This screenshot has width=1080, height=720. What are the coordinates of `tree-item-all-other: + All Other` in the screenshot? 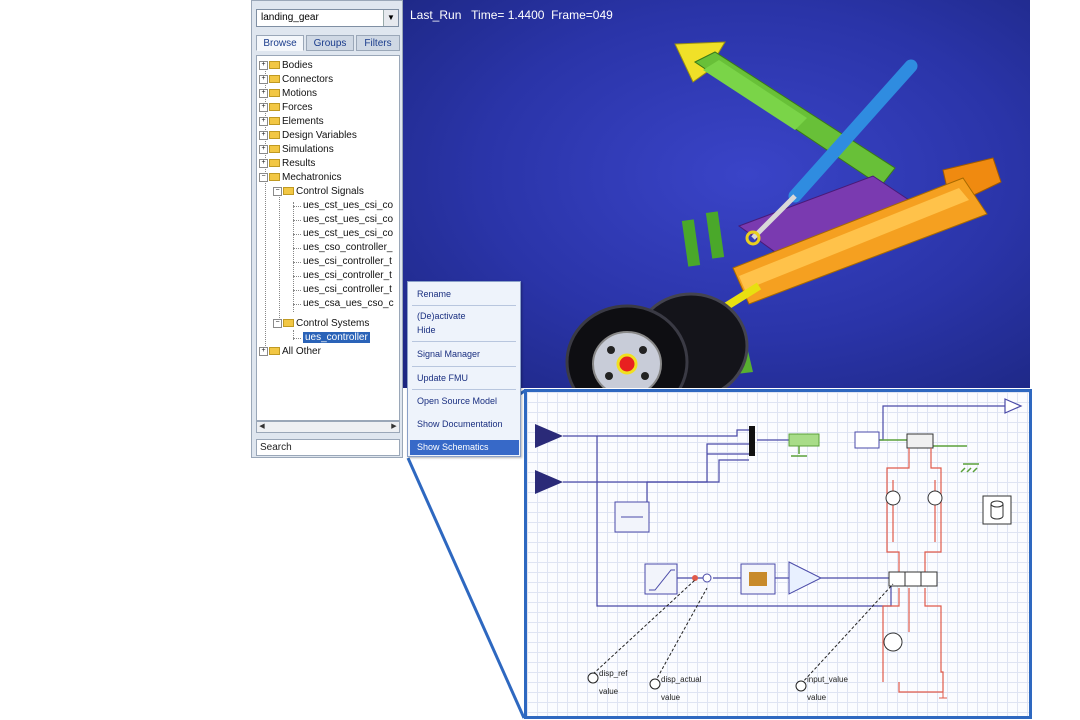 It's located at (290, 352).